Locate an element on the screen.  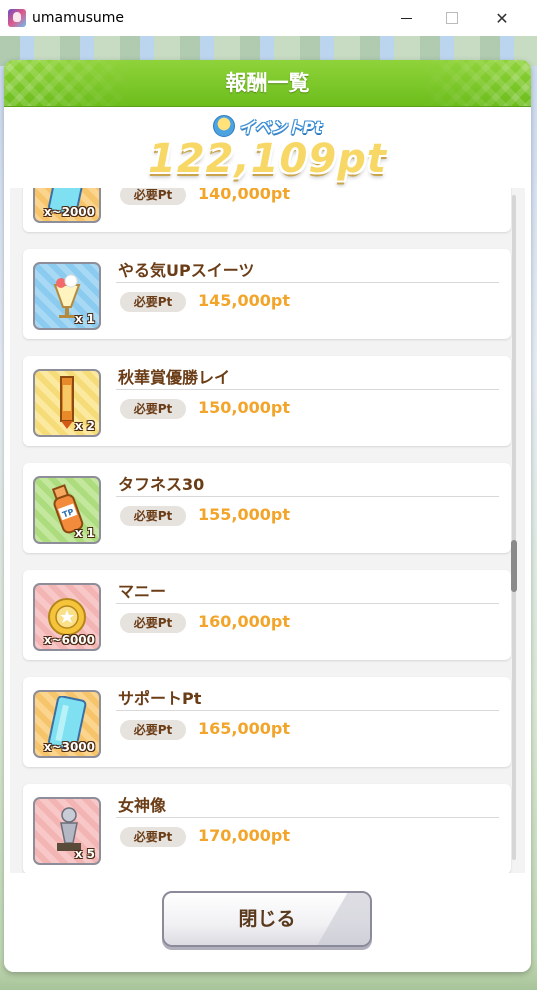
close-button-label: 閉じる is located at coordinates (267, 919).